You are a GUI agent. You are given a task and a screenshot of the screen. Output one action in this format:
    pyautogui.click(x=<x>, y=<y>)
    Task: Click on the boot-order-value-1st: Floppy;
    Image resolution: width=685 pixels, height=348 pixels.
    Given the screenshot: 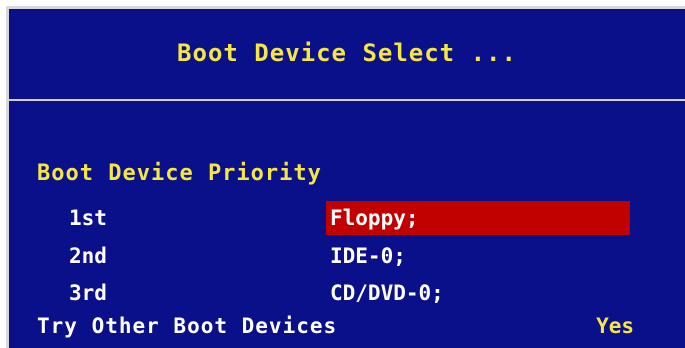 What is the action you would take?
    pyautogui.click(x=478, y=218)
    